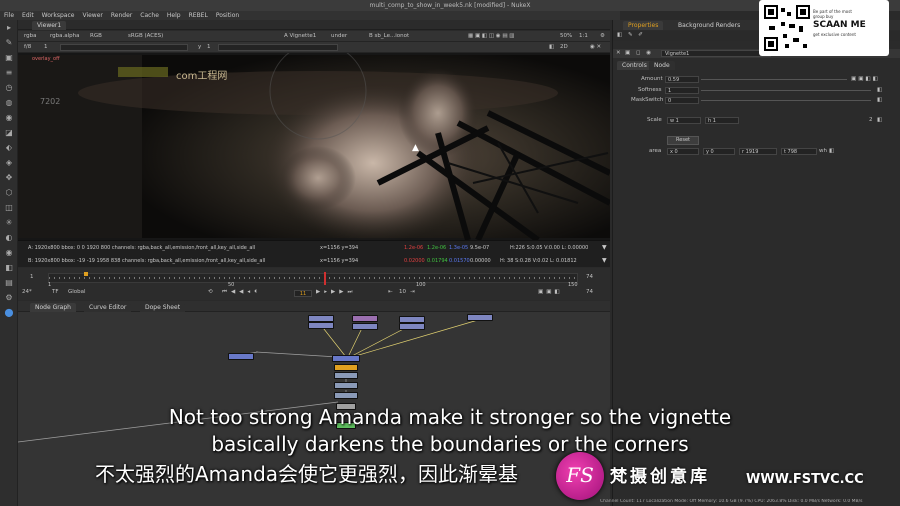  Describe the element at coordinates (390, 292) in the screenshot. I see `step-icon: ⇤` at that location.